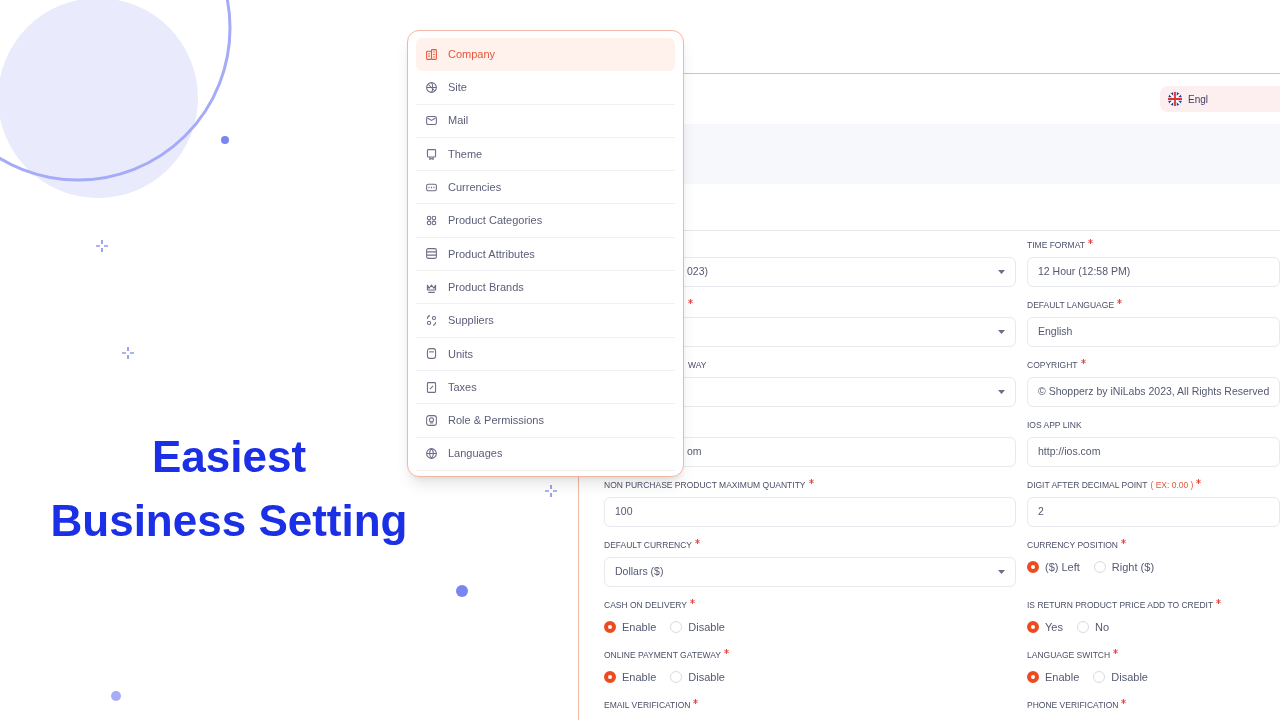  What do you see at coordinates (1052, 365) in the screenshot?
I see `field-label: COPYRIGHT` at bounding box center [1052, 365].